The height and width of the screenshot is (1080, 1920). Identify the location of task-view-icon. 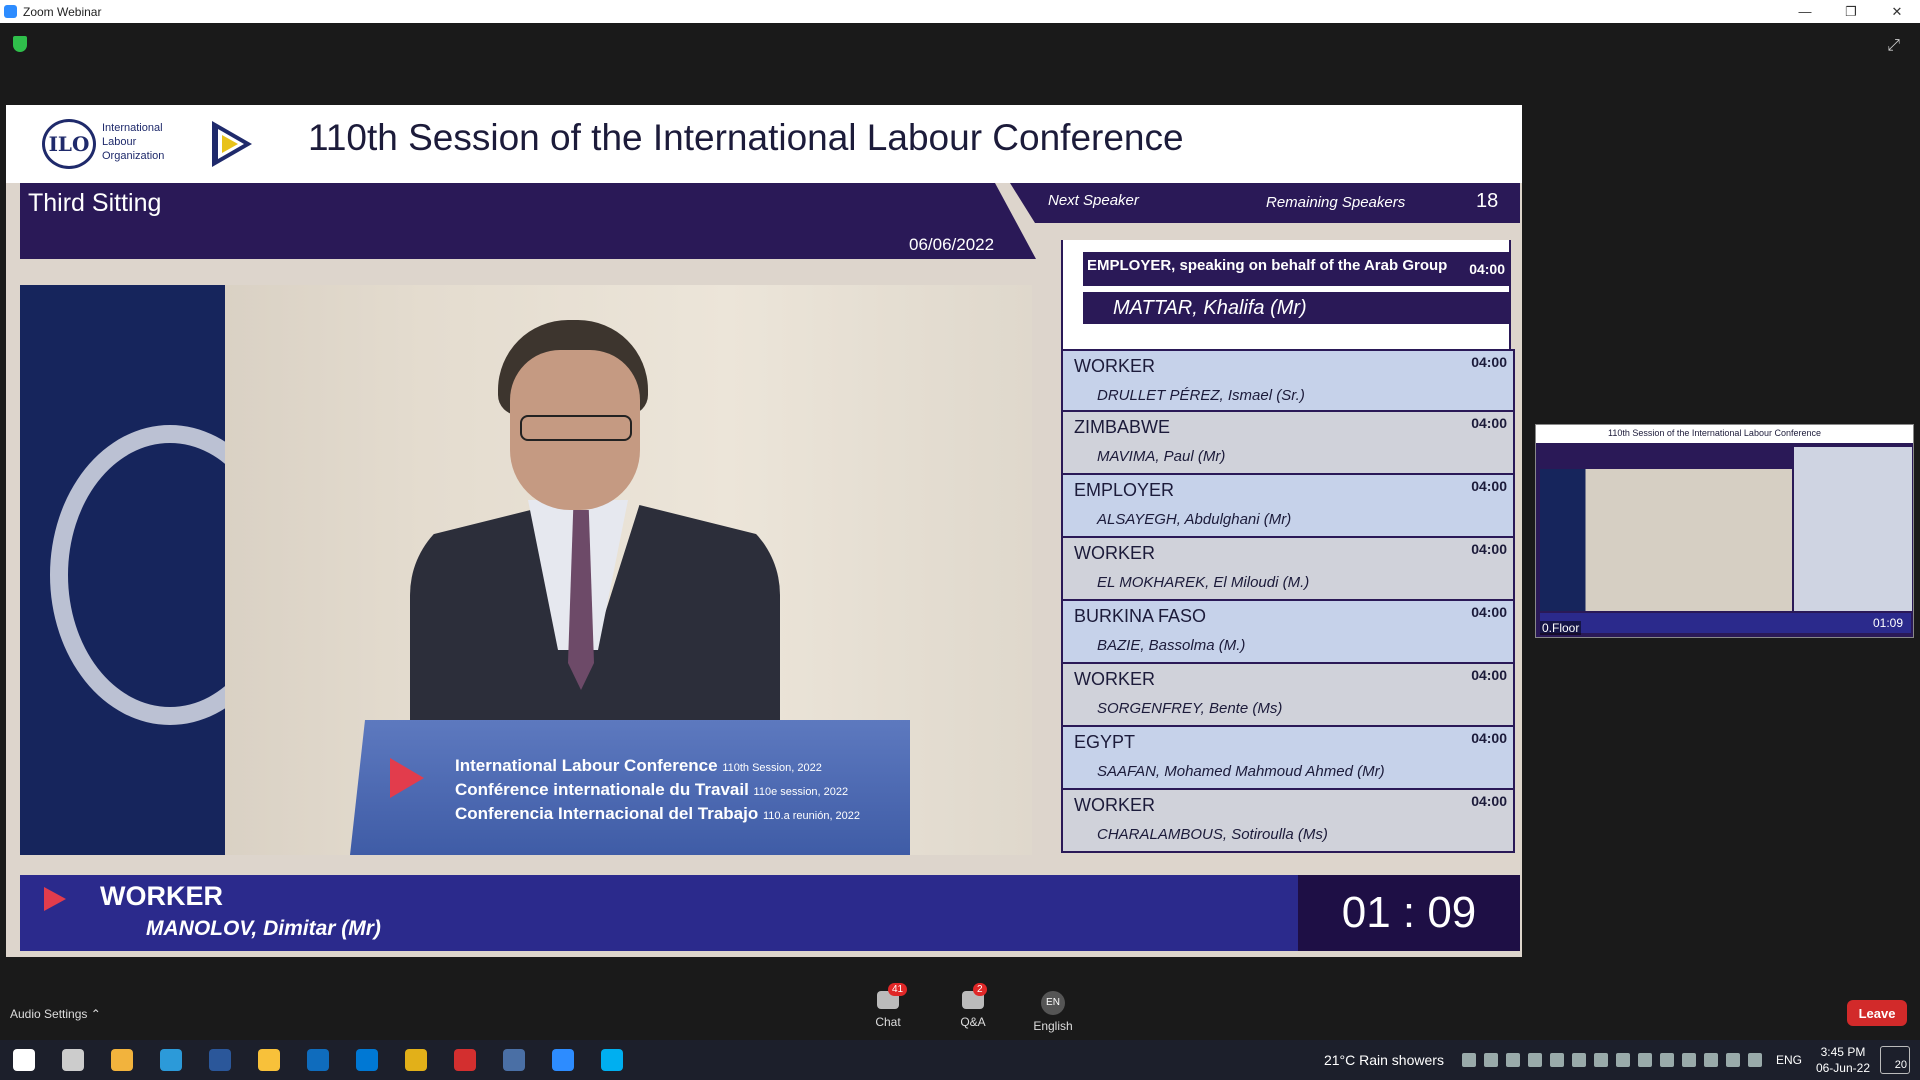
(73, 1060).